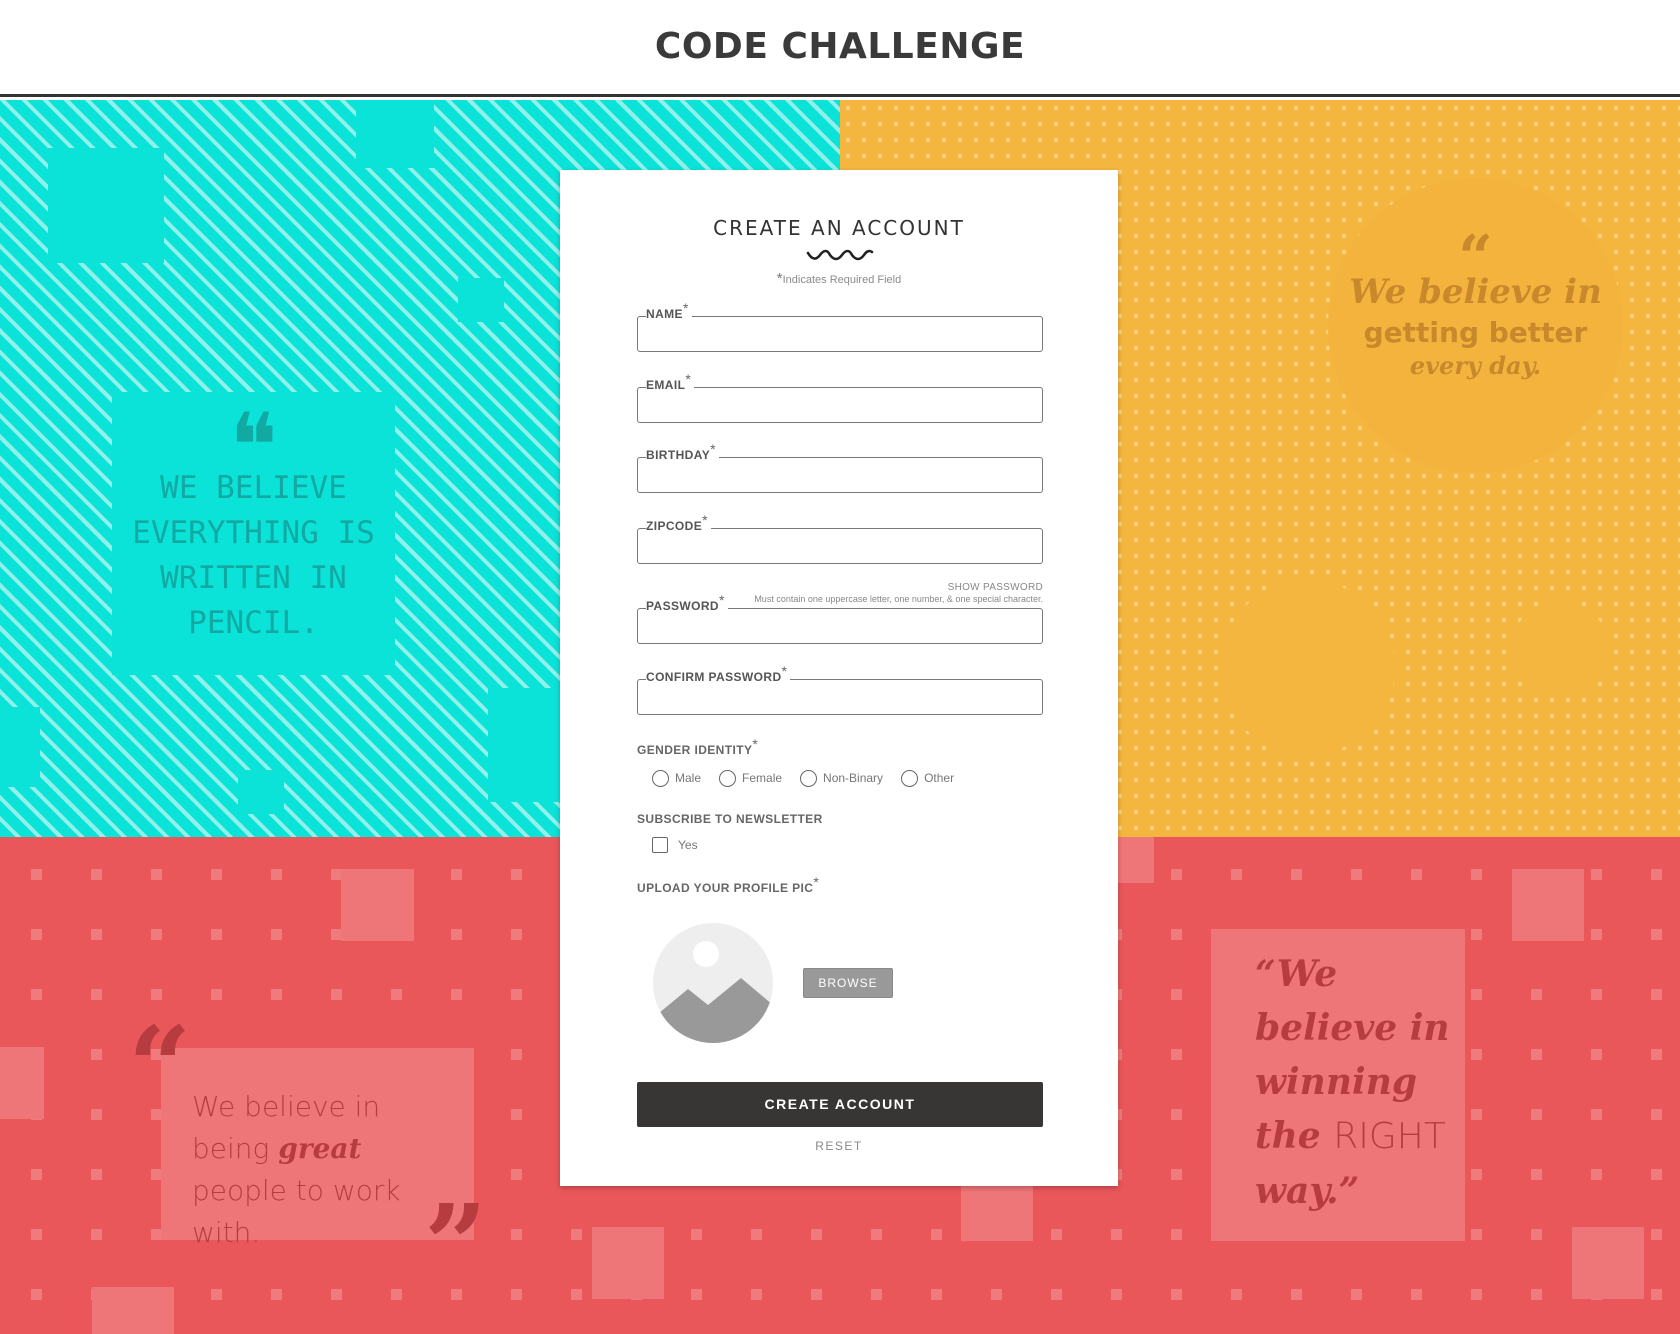 This screenshot has height=1334, width=1680. Describe the element at coordinates (840, 546) in the screenshot. I see `zipcode-field` at that location.